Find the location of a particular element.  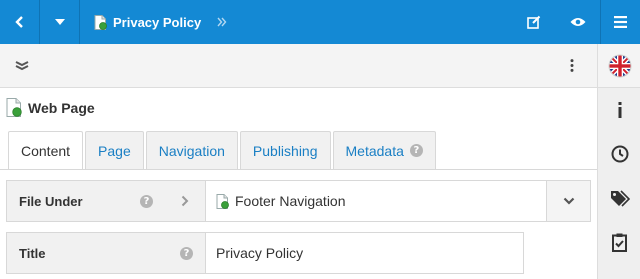

more-options-button is located at coordinates (572, 66).